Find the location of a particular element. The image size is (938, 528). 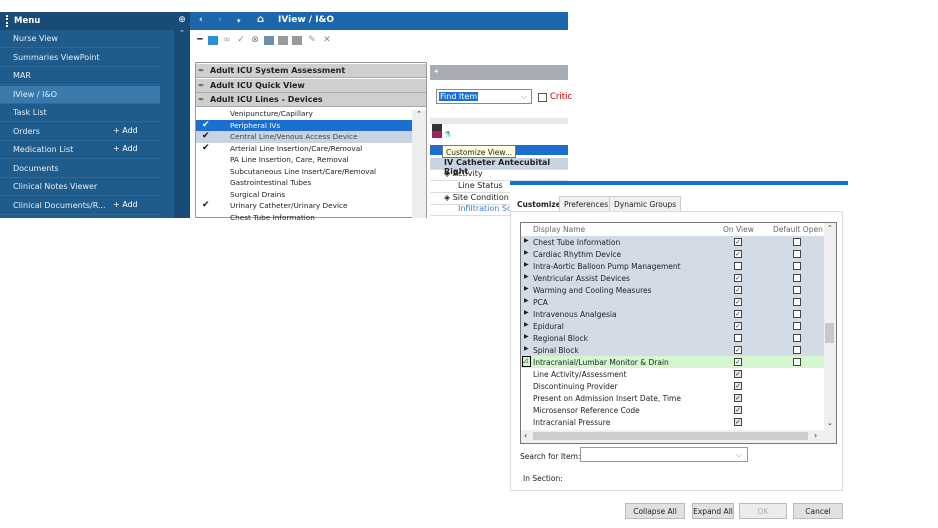

grid-row: Line Activity/Assessment ✓ is located at coordinates (672, 374).